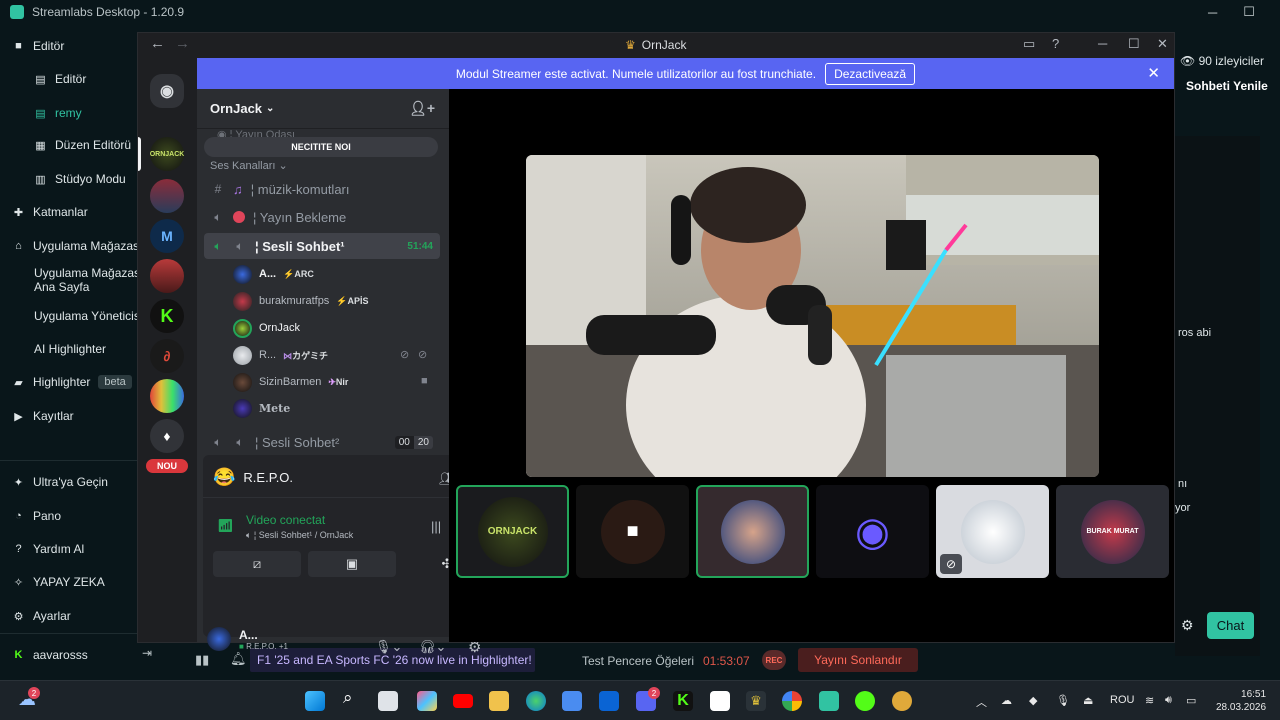 This screenshot has width=1280, height=720. Describe the element at coordinates (266, 328) in the screenshot. I see `voice-user: OrnJack` at that location.